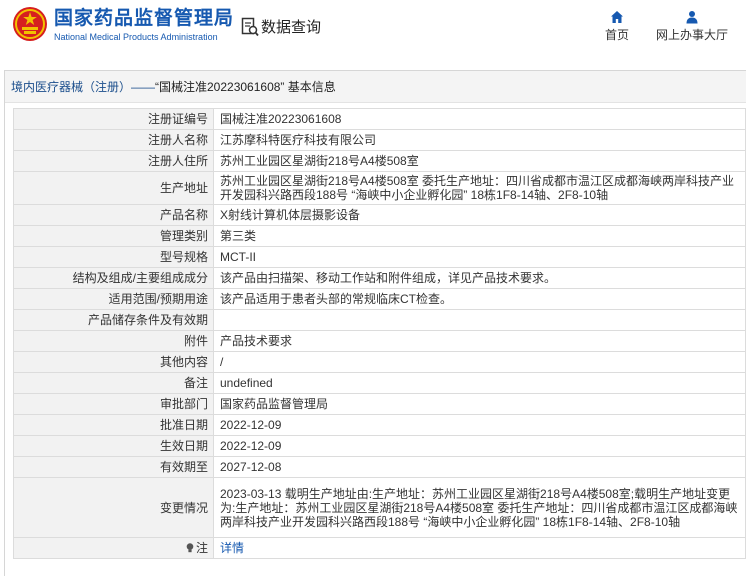 The image size is (746, 576). I want to click on data-query-link: 数据查询, so click(281, 26).